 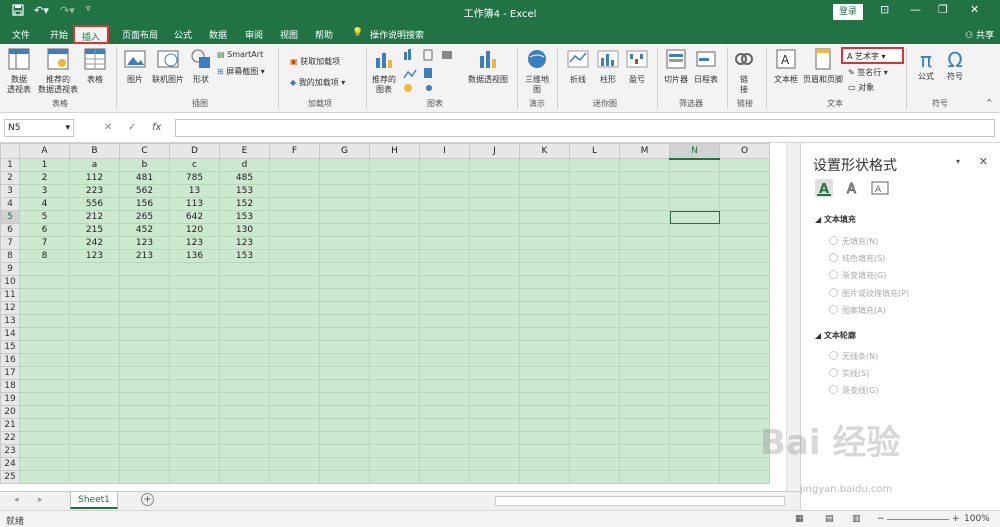 What do you see at coordinates (394, 204) in the screenshot?
I see `cell-H4` at bounding box center [394, 204].